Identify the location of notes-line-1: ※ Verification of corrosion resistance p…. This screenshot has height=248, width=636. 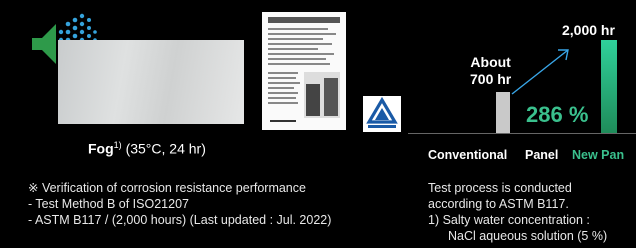
(167, 188).